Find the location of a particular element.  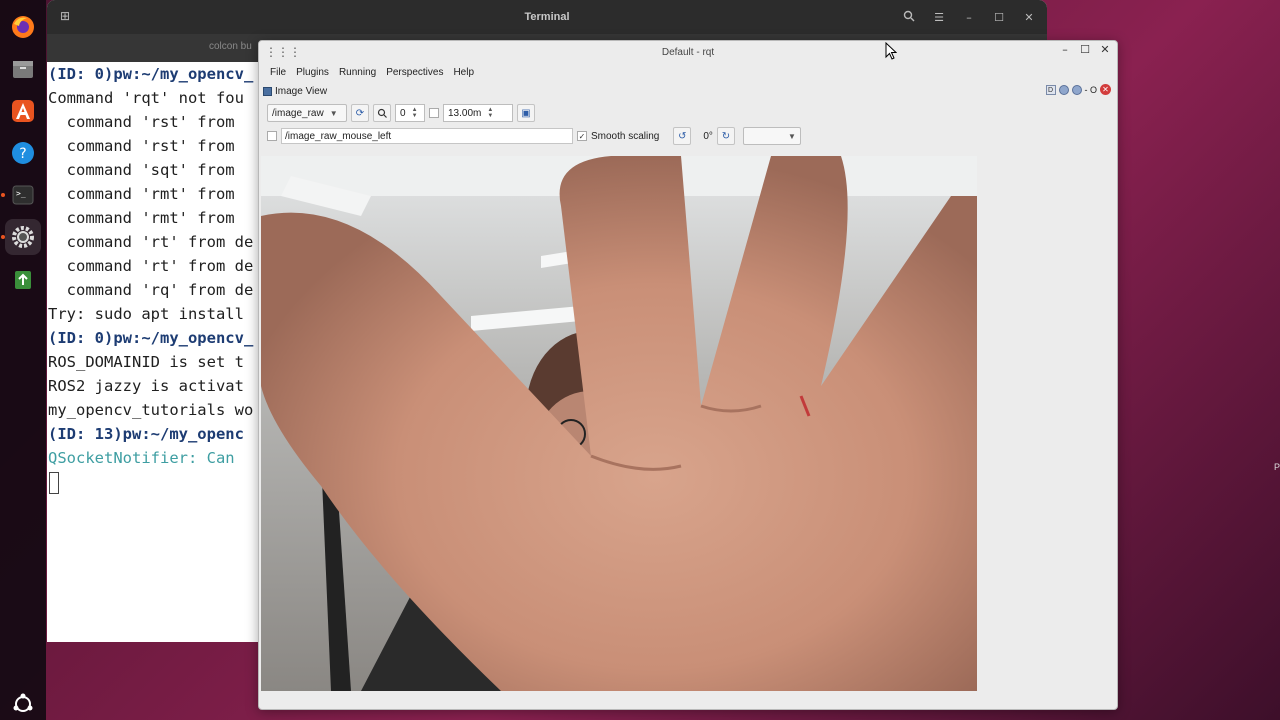

terminal-text: command 'rq' from de is located at coordinates (151, 290).